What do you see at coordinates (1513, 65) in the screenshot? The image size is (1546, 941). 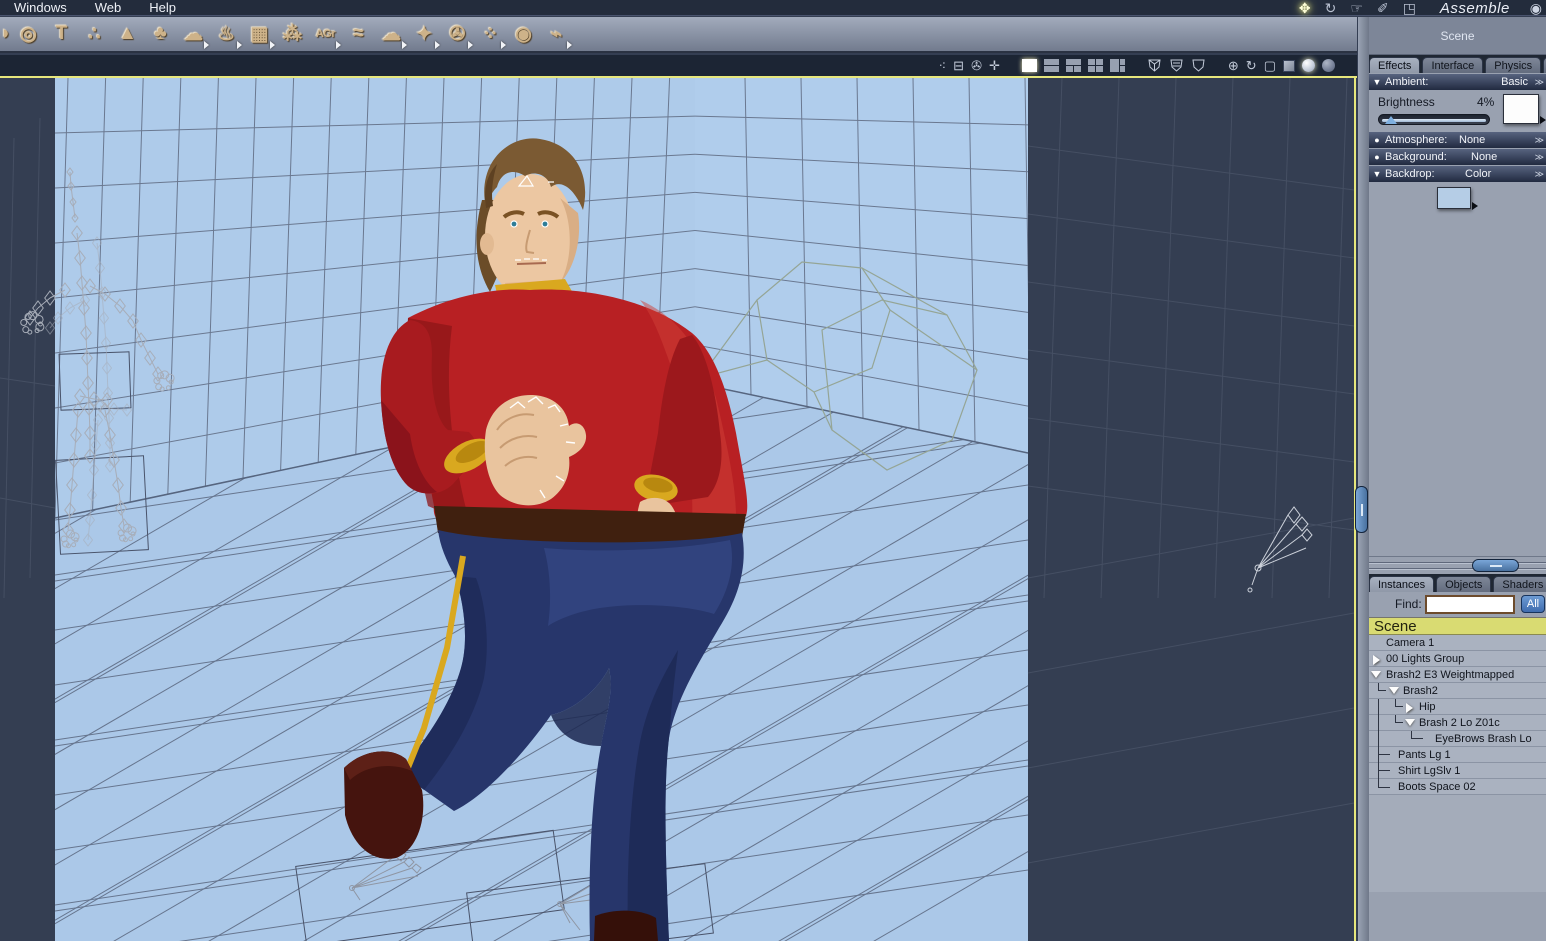 I see `tab-physics: Physics` at bounding box center [1513, 65].